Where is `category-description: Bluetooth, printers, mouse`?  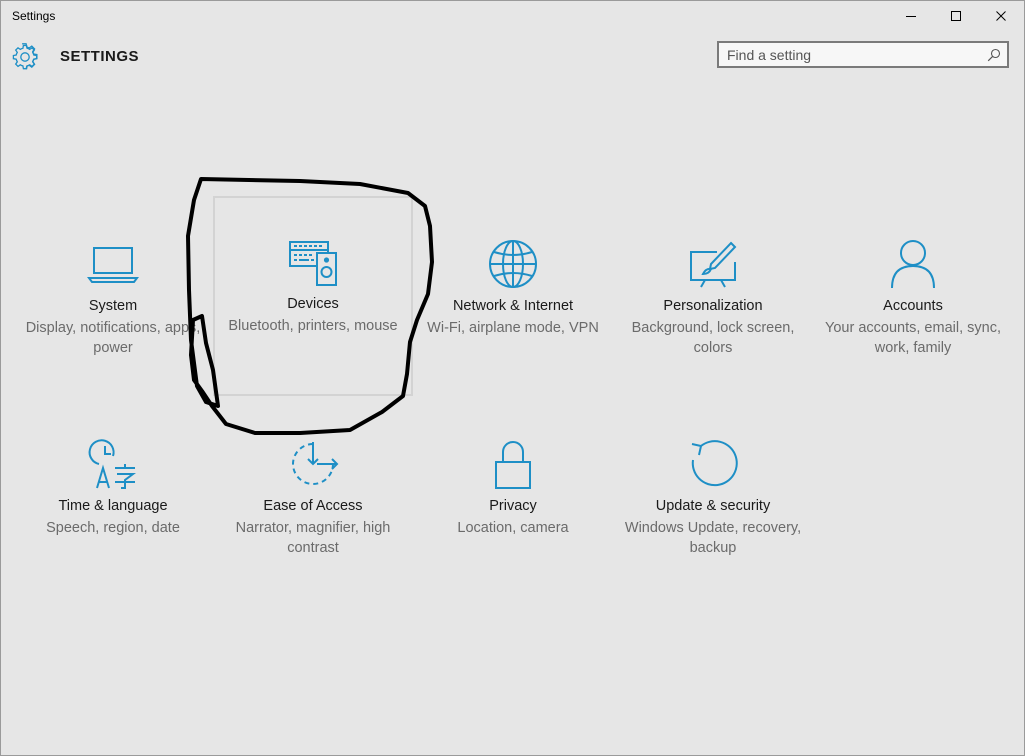
category-description: Bluetooth, printers, mouse is located at coordinates (313, 326).